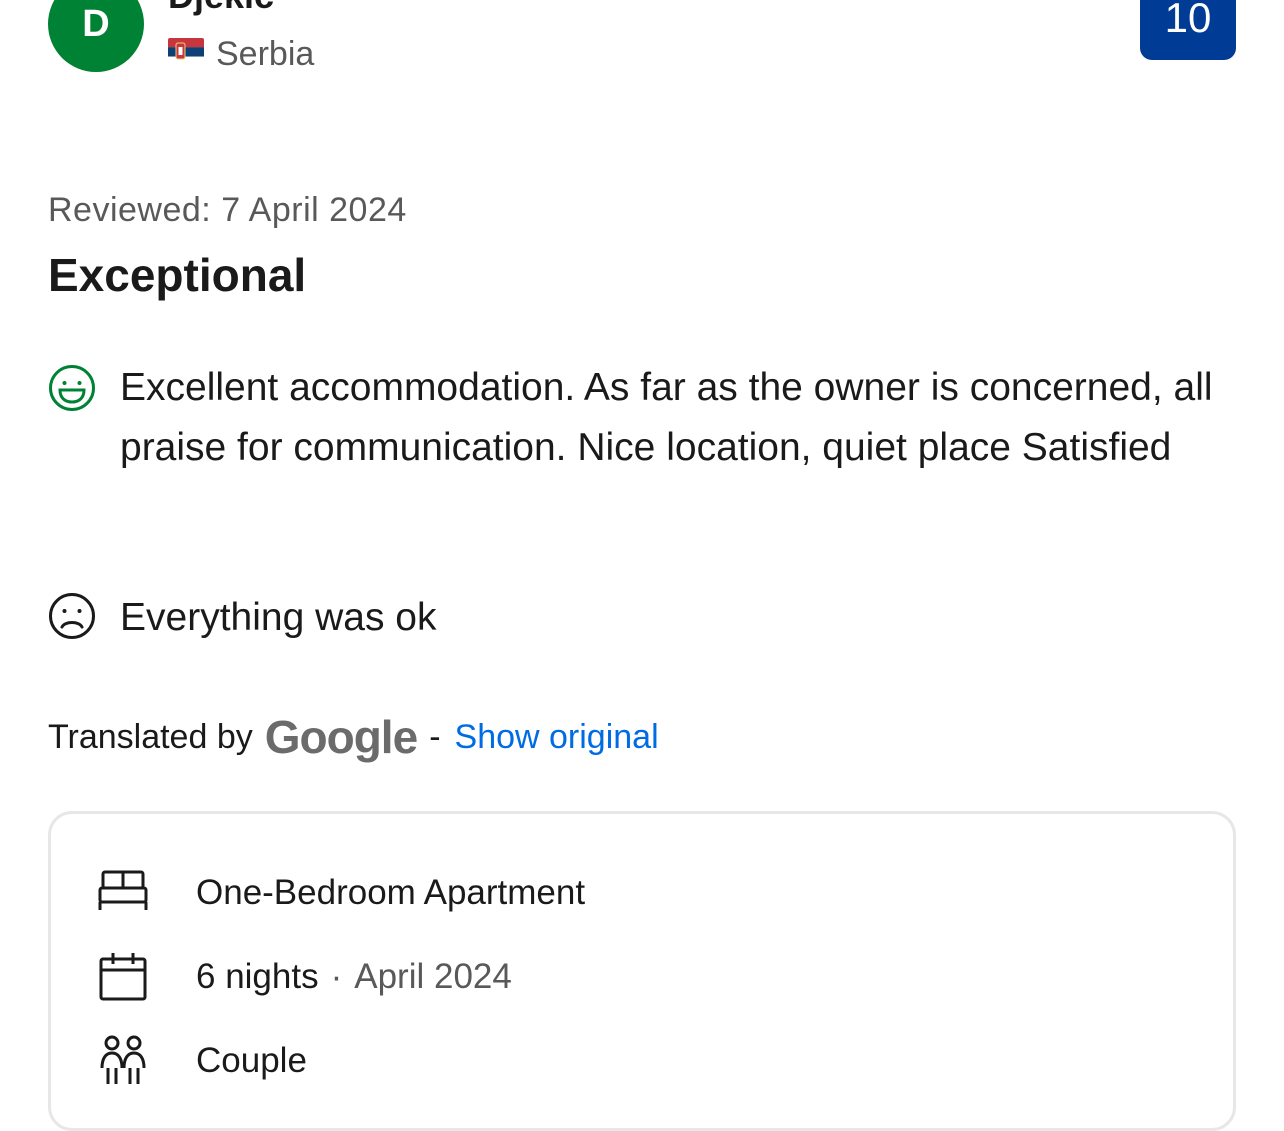 This screenshot has width=1284, height=1131. Describe the element at coordinates (251, 1060) in the screenshot. I see `traveler-type: Couple` at that location.